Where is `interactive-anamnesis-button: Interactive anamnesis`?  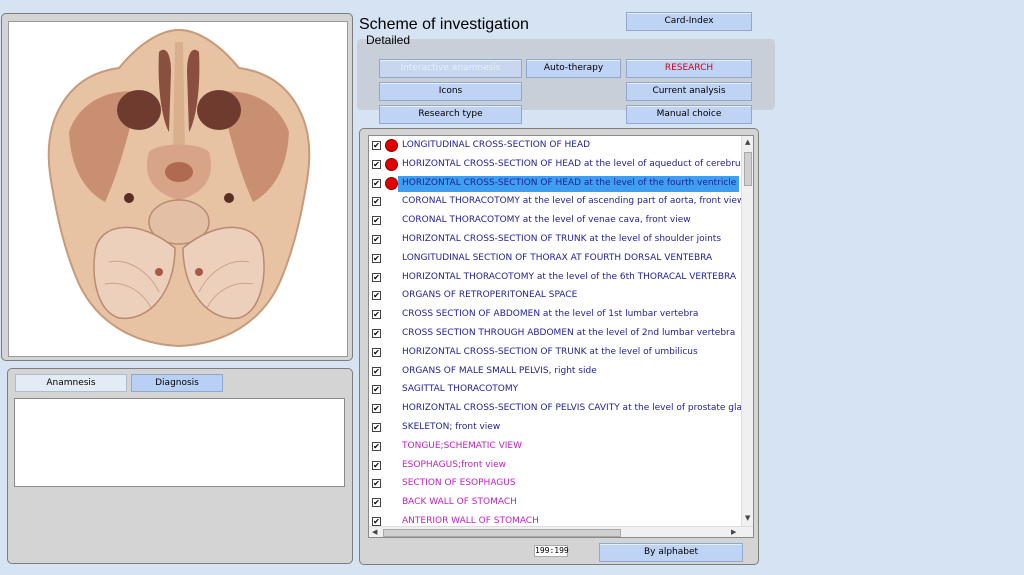 interactive-anamnesis-button: Interactive anamnesis is located at coordinates (450, 68).